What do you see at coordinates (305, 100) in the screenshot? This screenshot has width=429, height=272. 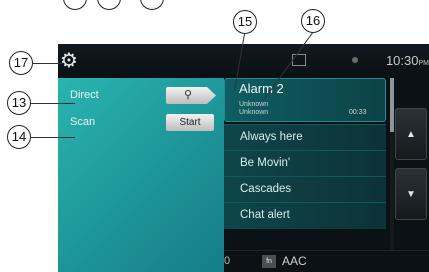 I see `track-item-active: Alarm 2 Unknown Unknown 00:33` at bounding box center [305, 100].